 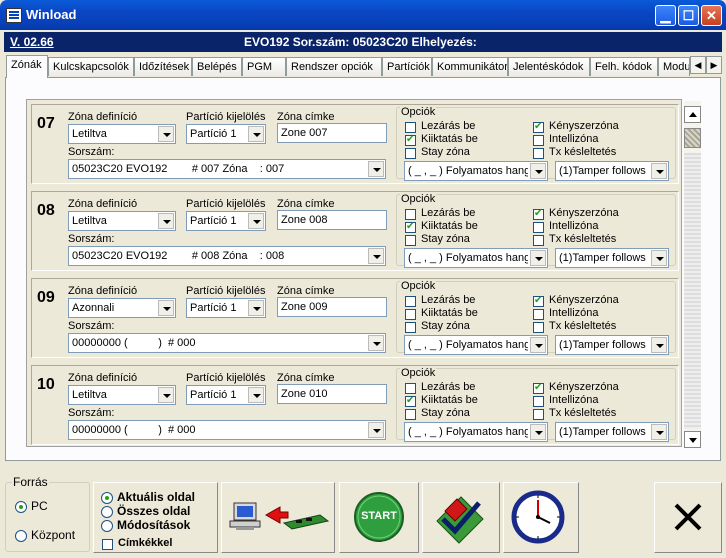 I want to click on tab-idozitesek: Időzítések, so click(x=163, y=66).